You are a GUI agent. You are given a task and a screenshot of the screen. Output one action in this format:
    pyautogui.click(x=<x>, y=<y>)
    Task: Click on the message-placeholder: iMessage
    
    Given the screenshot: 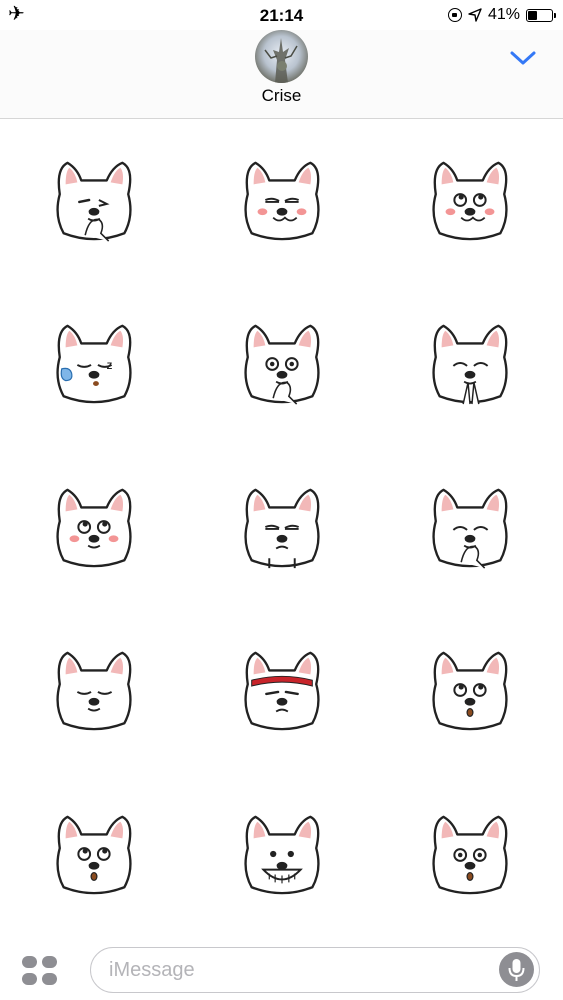 What is the action you would take?
    pyautogui.click(x=152, y=970)
    